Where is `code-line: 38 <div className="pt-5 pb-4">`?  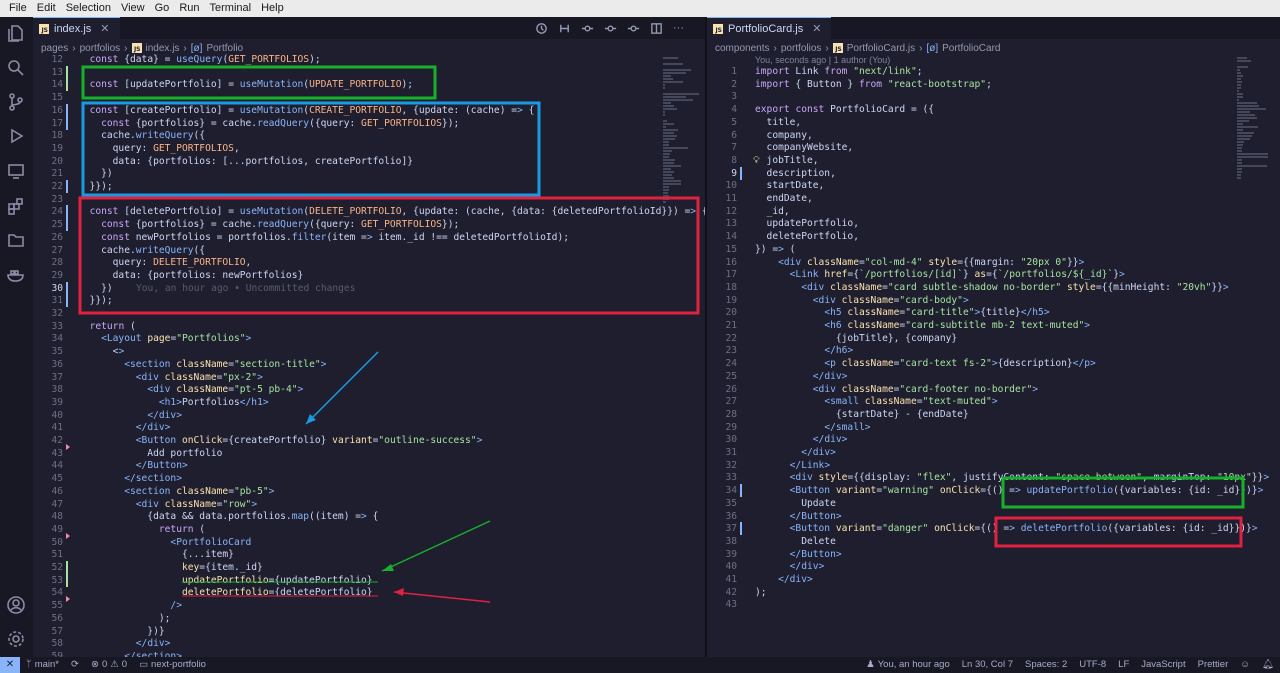 code-line: 38 <div className="pt-5 pb-4"> is located at coordinates (369, 389).